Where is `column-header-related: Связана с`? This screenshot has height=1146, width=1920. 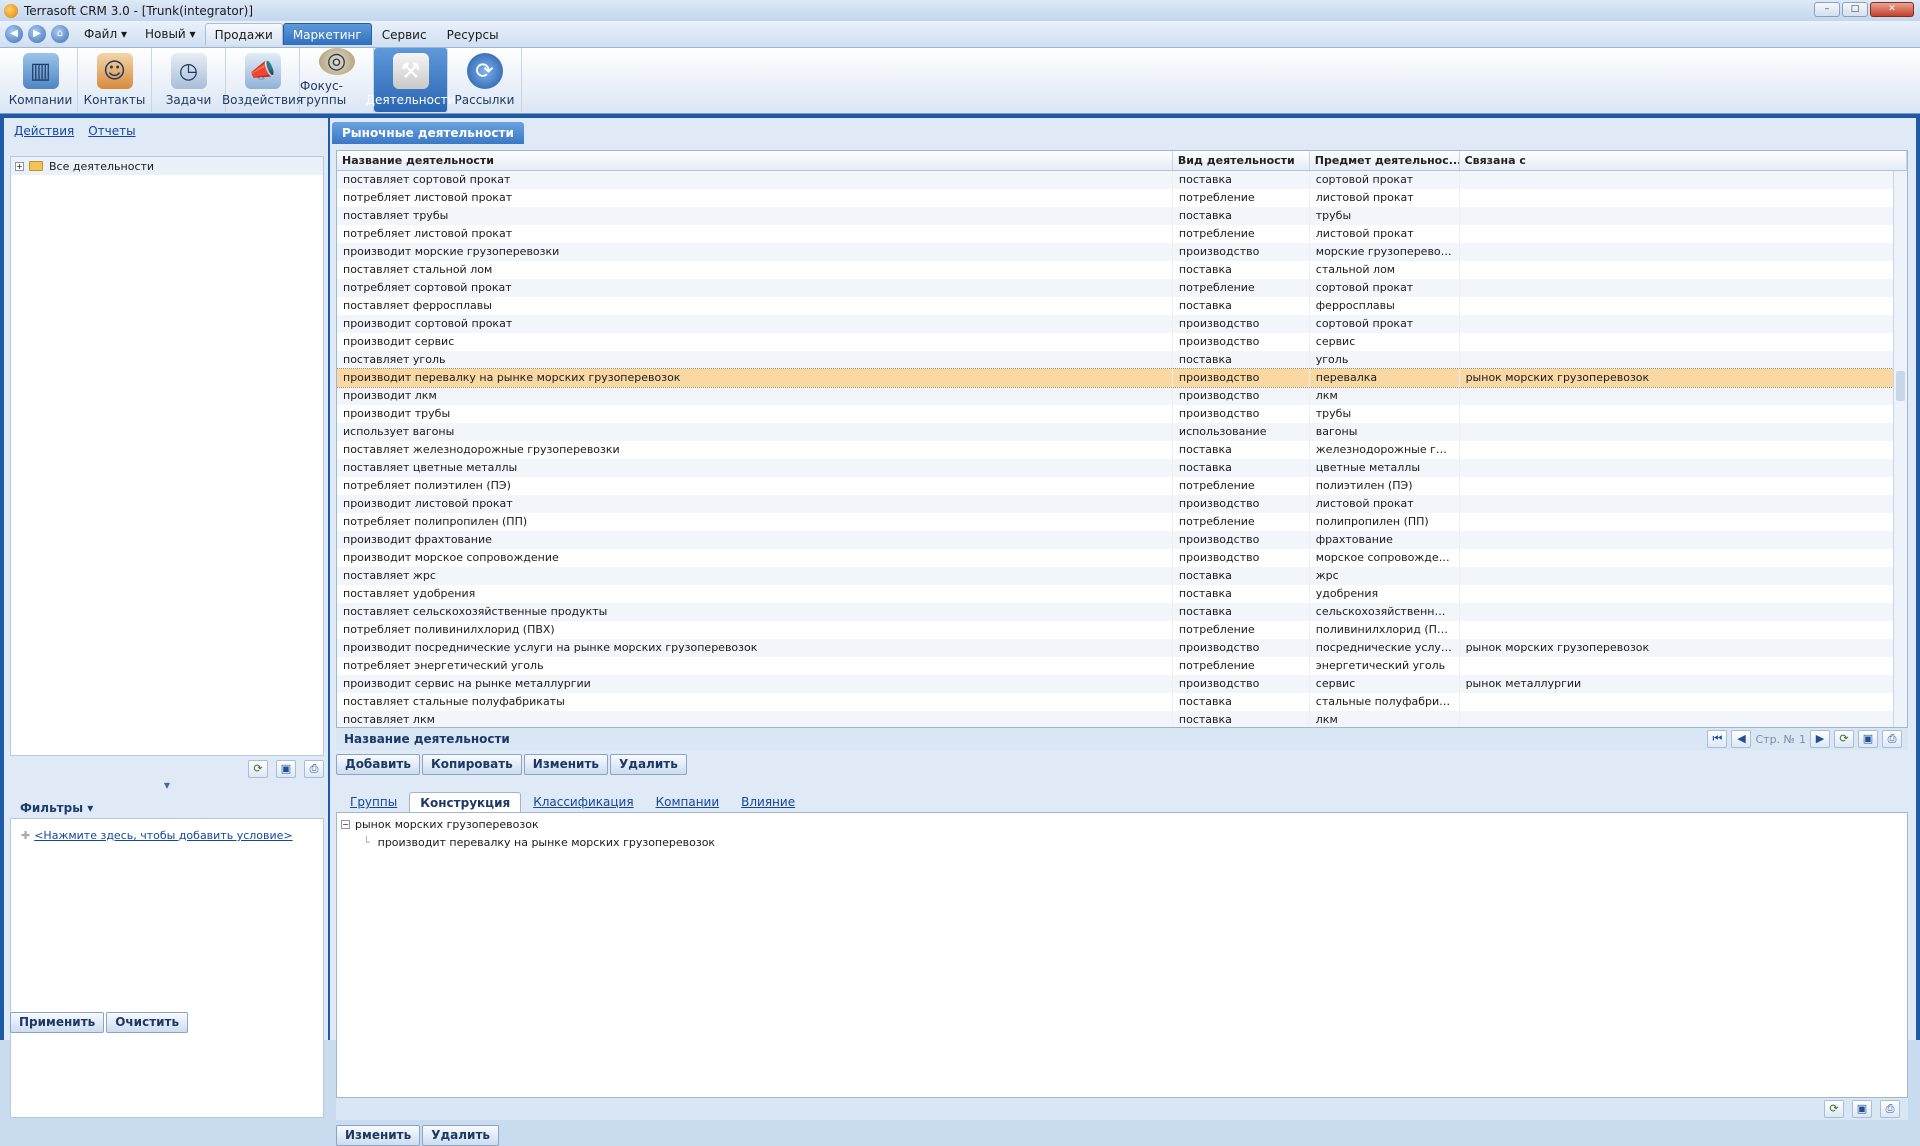 column-header-related: Связана с is located at coordinates (1683, 160).